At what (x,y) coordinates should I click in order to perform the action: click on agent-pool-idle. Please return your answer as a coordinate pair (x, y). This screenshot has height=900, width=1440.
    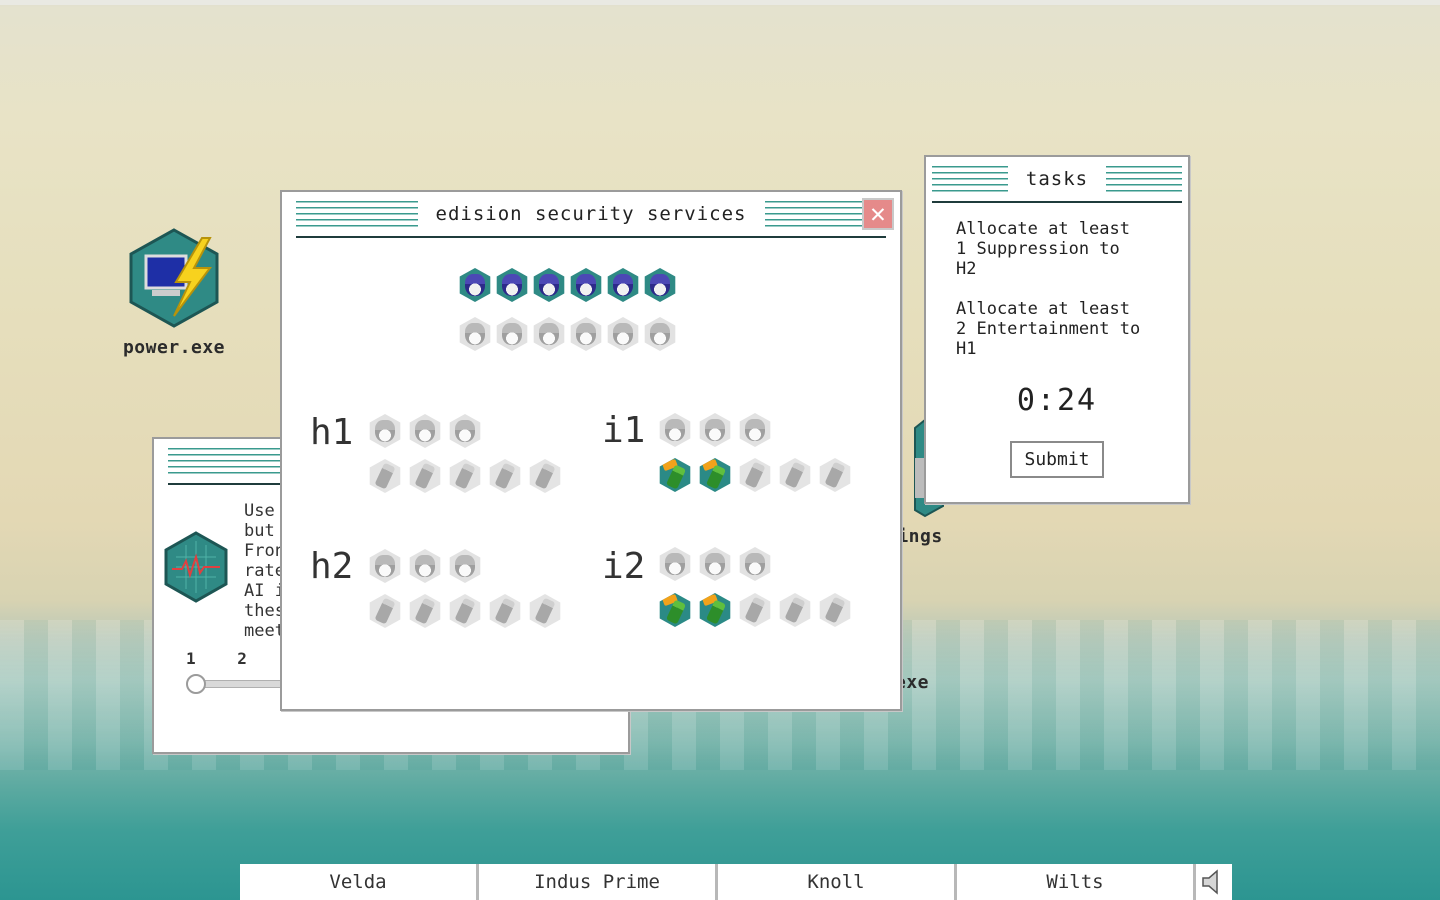
    Looking at the image, I should click on (567, 334).